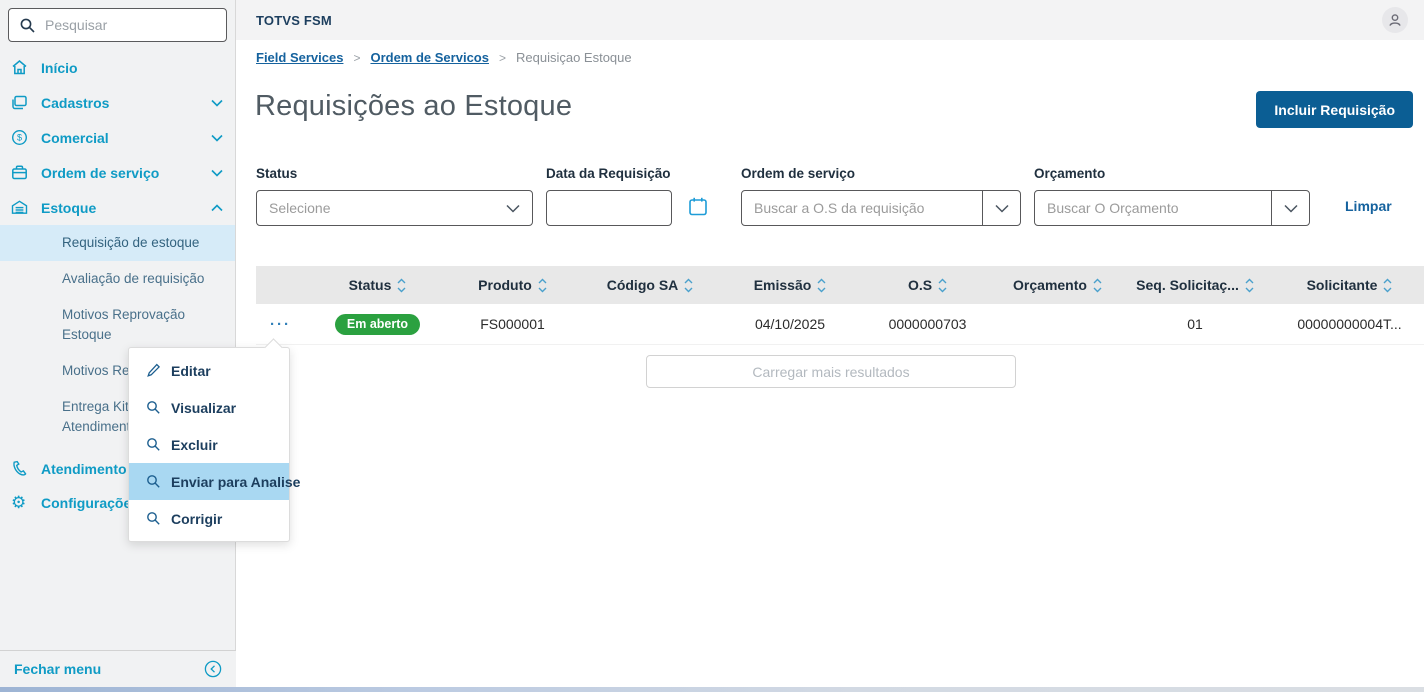 Image resolution: width=1424 pixels, height=692 pixels. I want to click on column-header-os: O.S, so click(927, 285).